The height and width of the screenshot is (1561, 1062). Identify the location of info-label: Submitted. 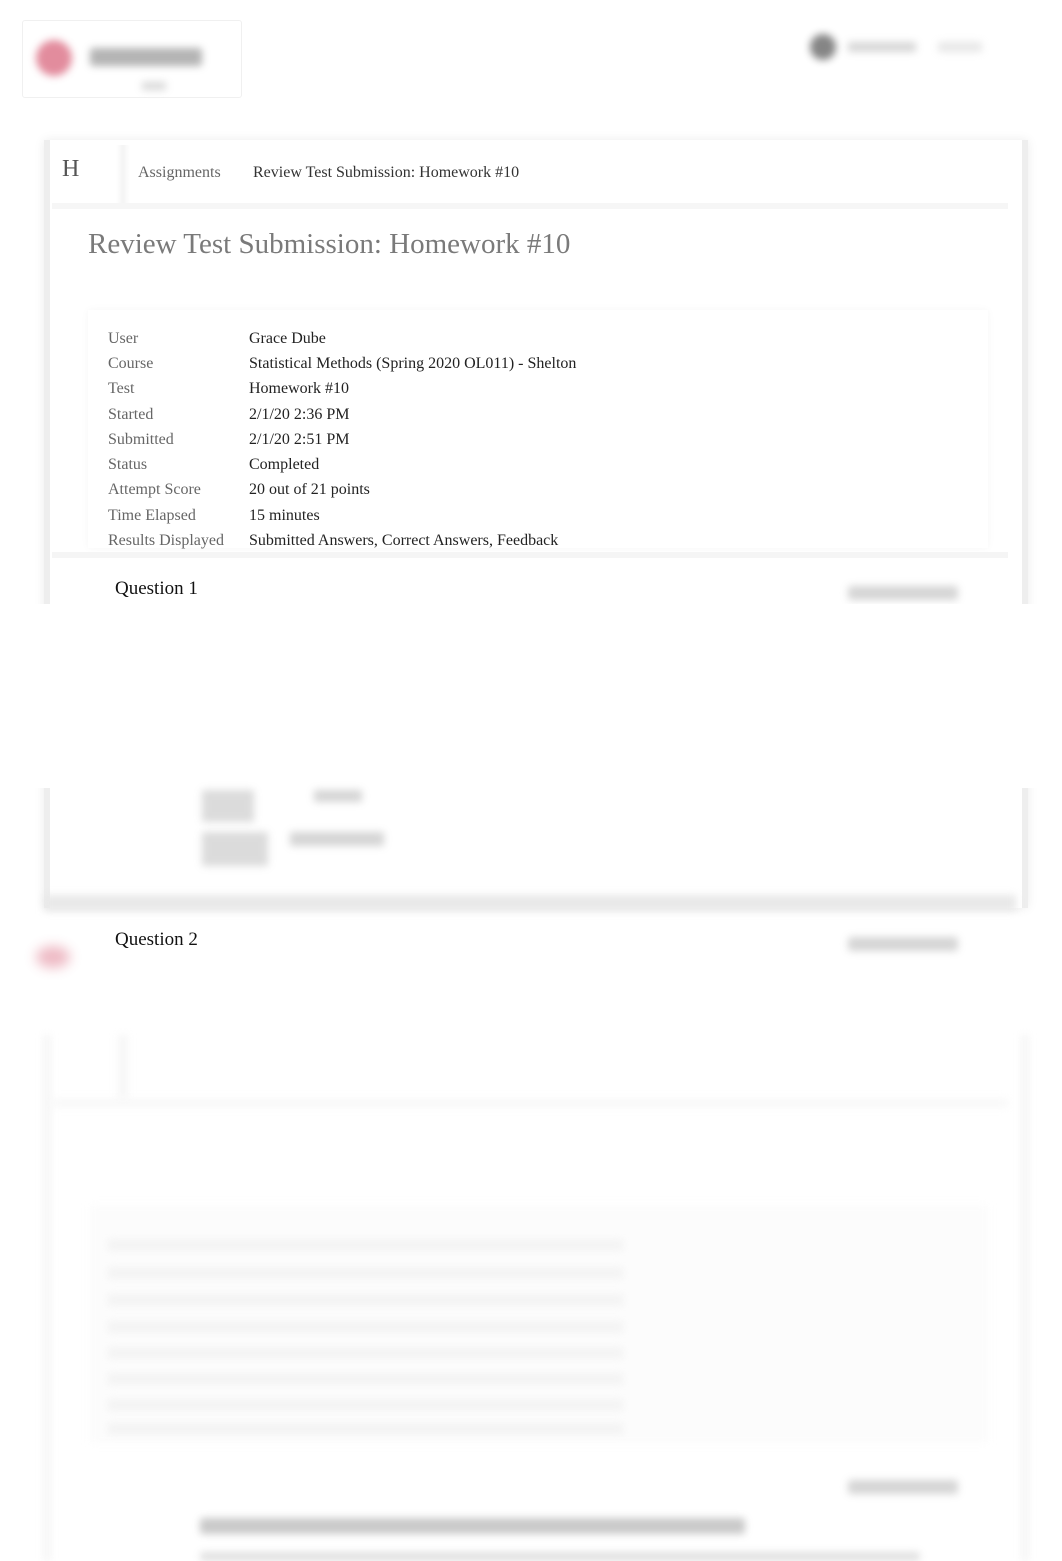
(141, 439).